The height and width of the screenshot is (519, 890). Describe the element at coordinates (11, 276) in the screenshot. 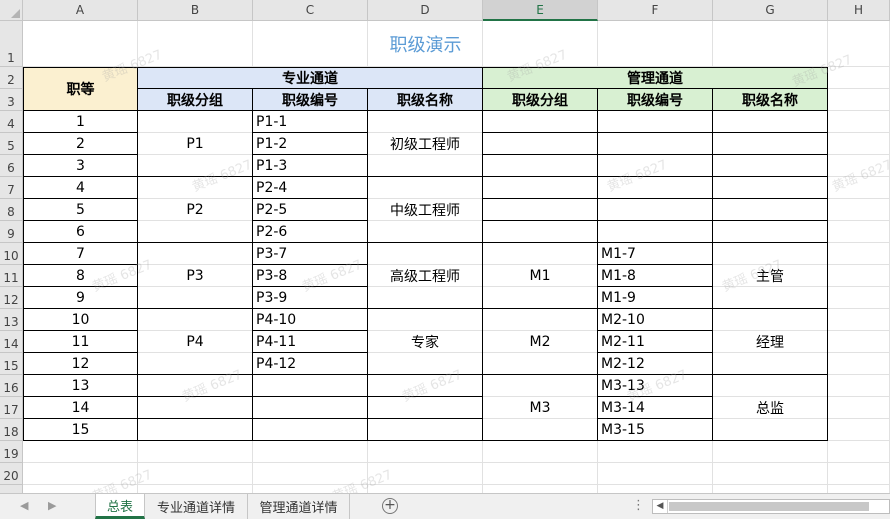

I see `row-header-11: 11` at that location.